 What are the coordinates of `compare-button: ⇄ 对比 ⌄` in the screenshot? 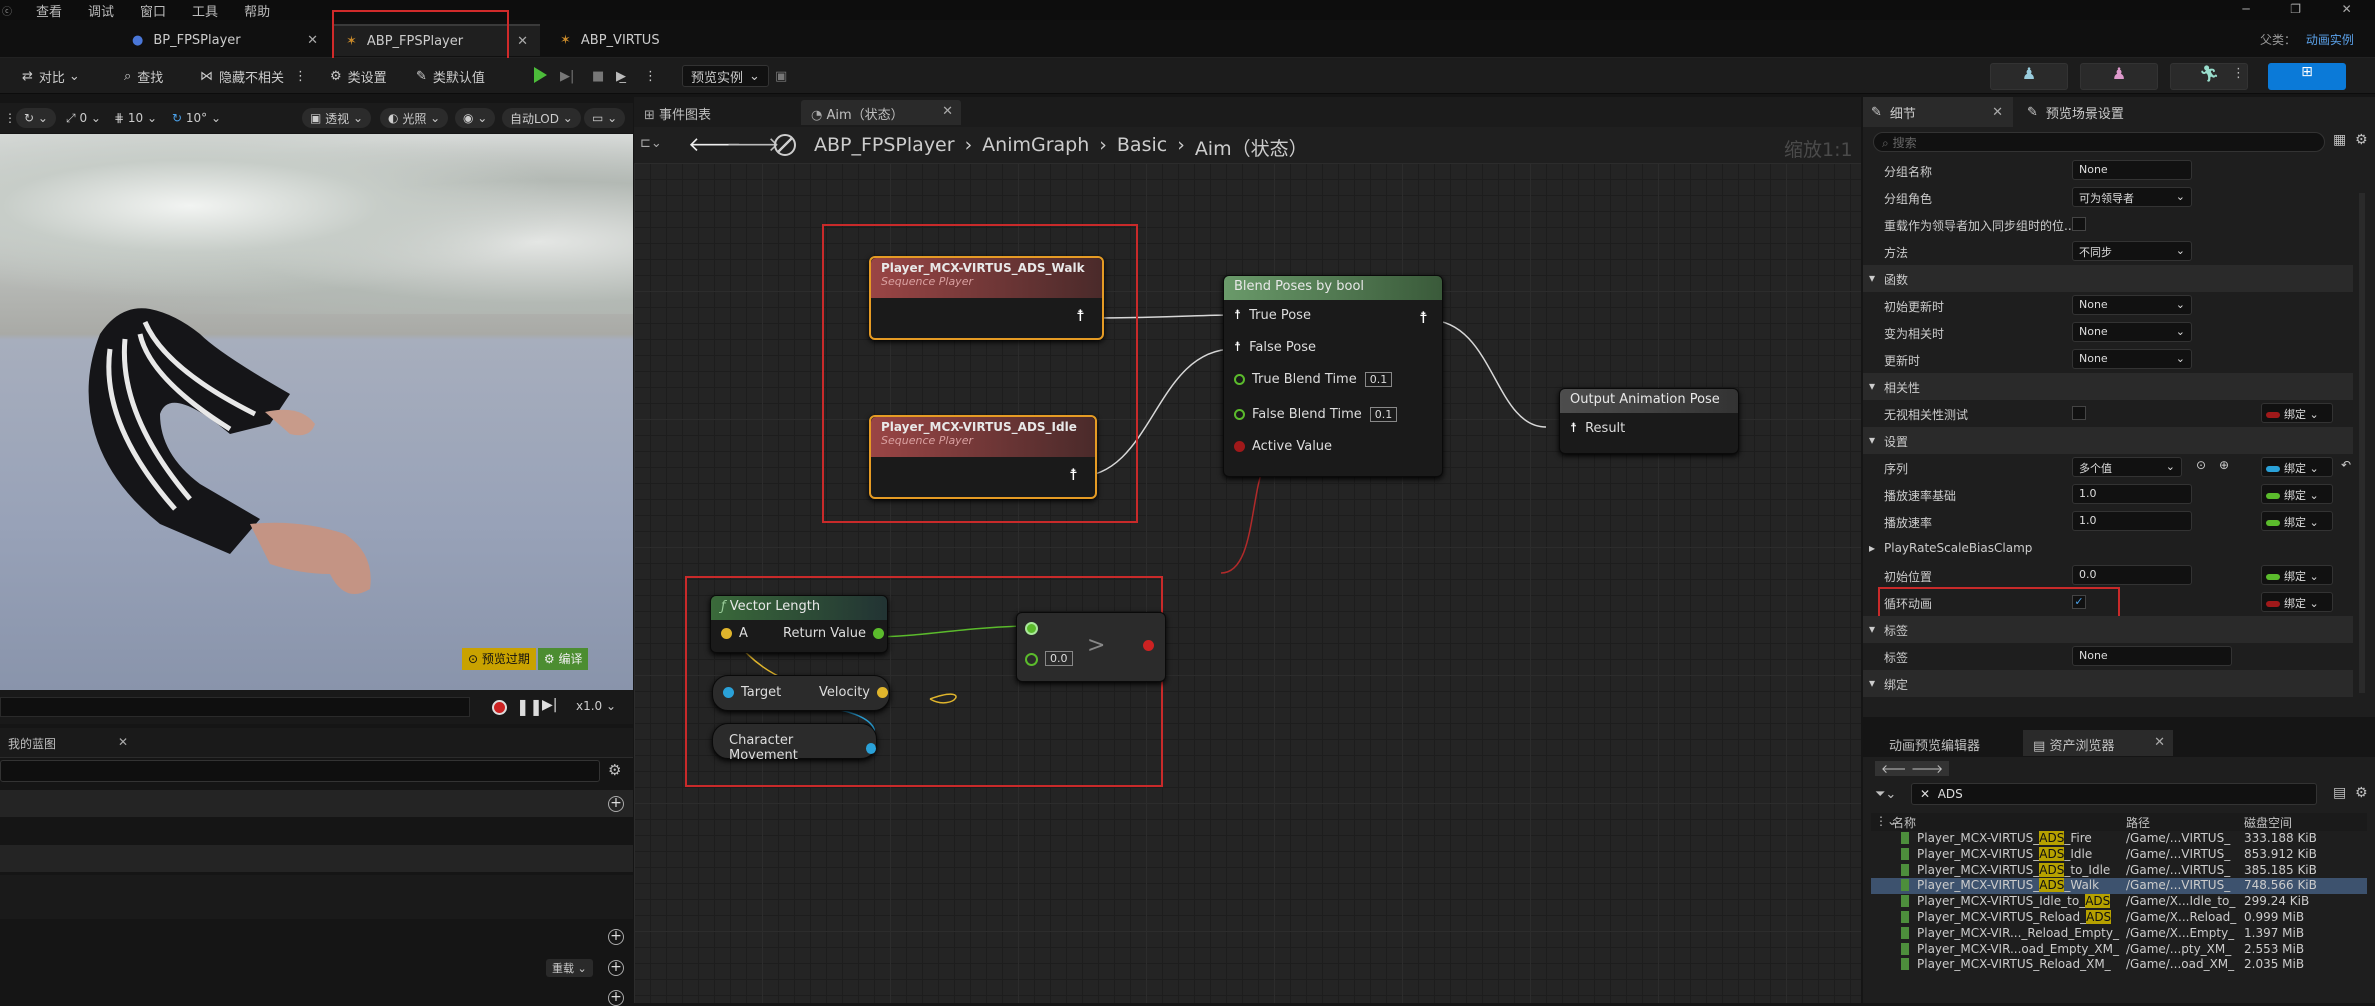 It's located at (51, 76).